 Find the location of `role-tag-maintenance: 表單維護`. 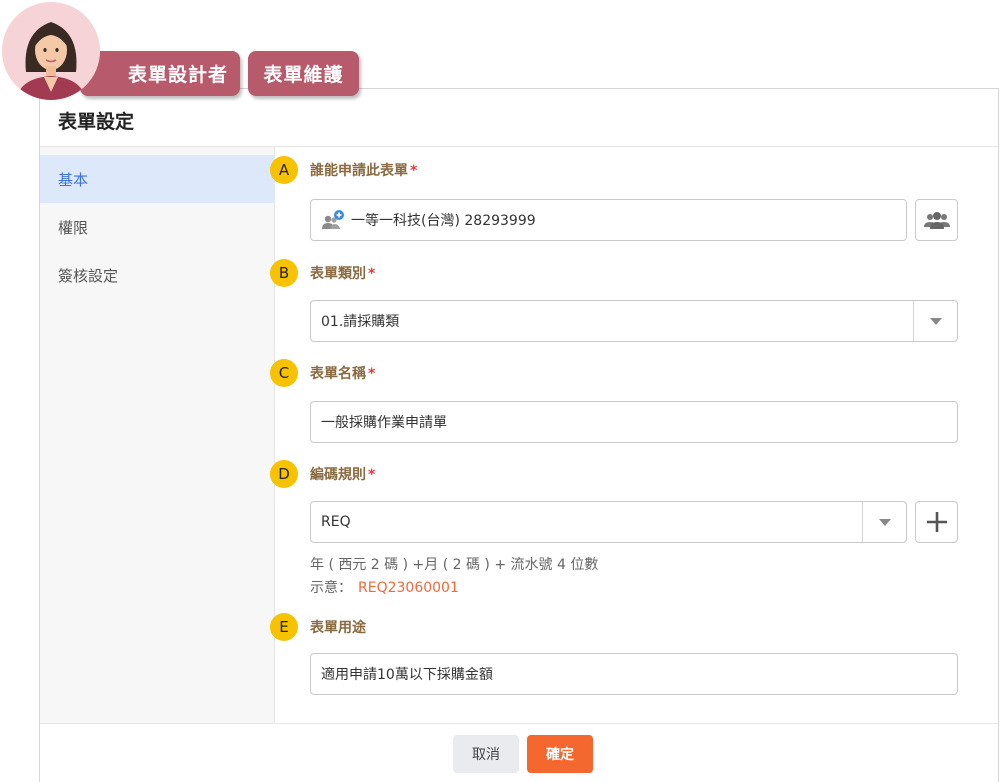

role-tag-maintenance: 表單維護 is located at coordinates (303, 73).